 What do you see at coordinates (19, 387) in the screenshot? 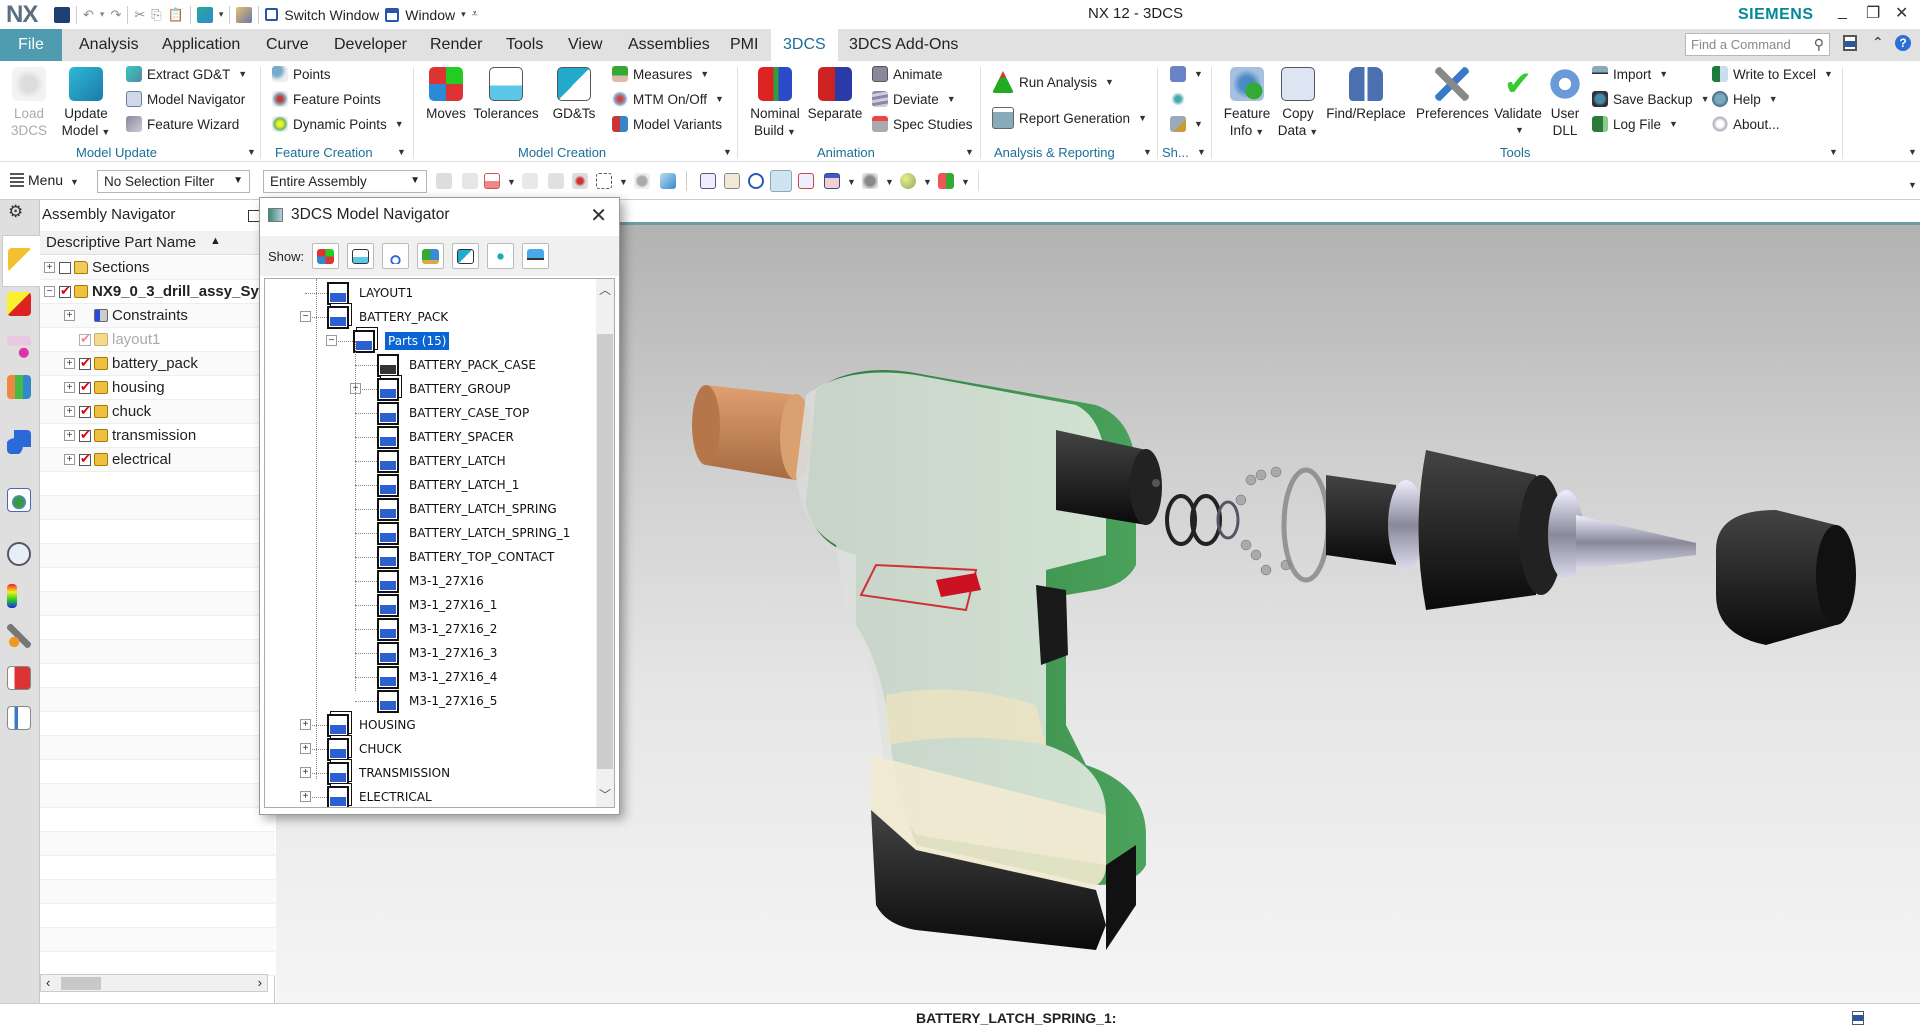
I see `reuse-library-icon` at bounding box center [19, 387].